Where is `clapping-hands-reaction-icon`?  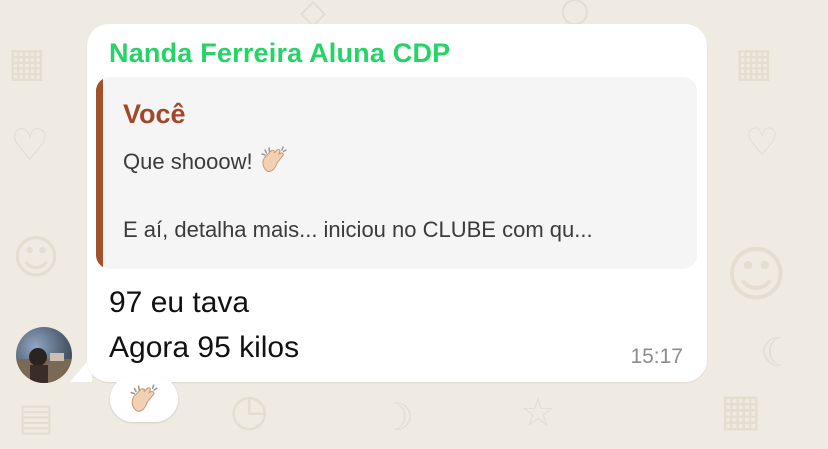
clapping-hands-reaction-icon is located at coordinates (144, 401).